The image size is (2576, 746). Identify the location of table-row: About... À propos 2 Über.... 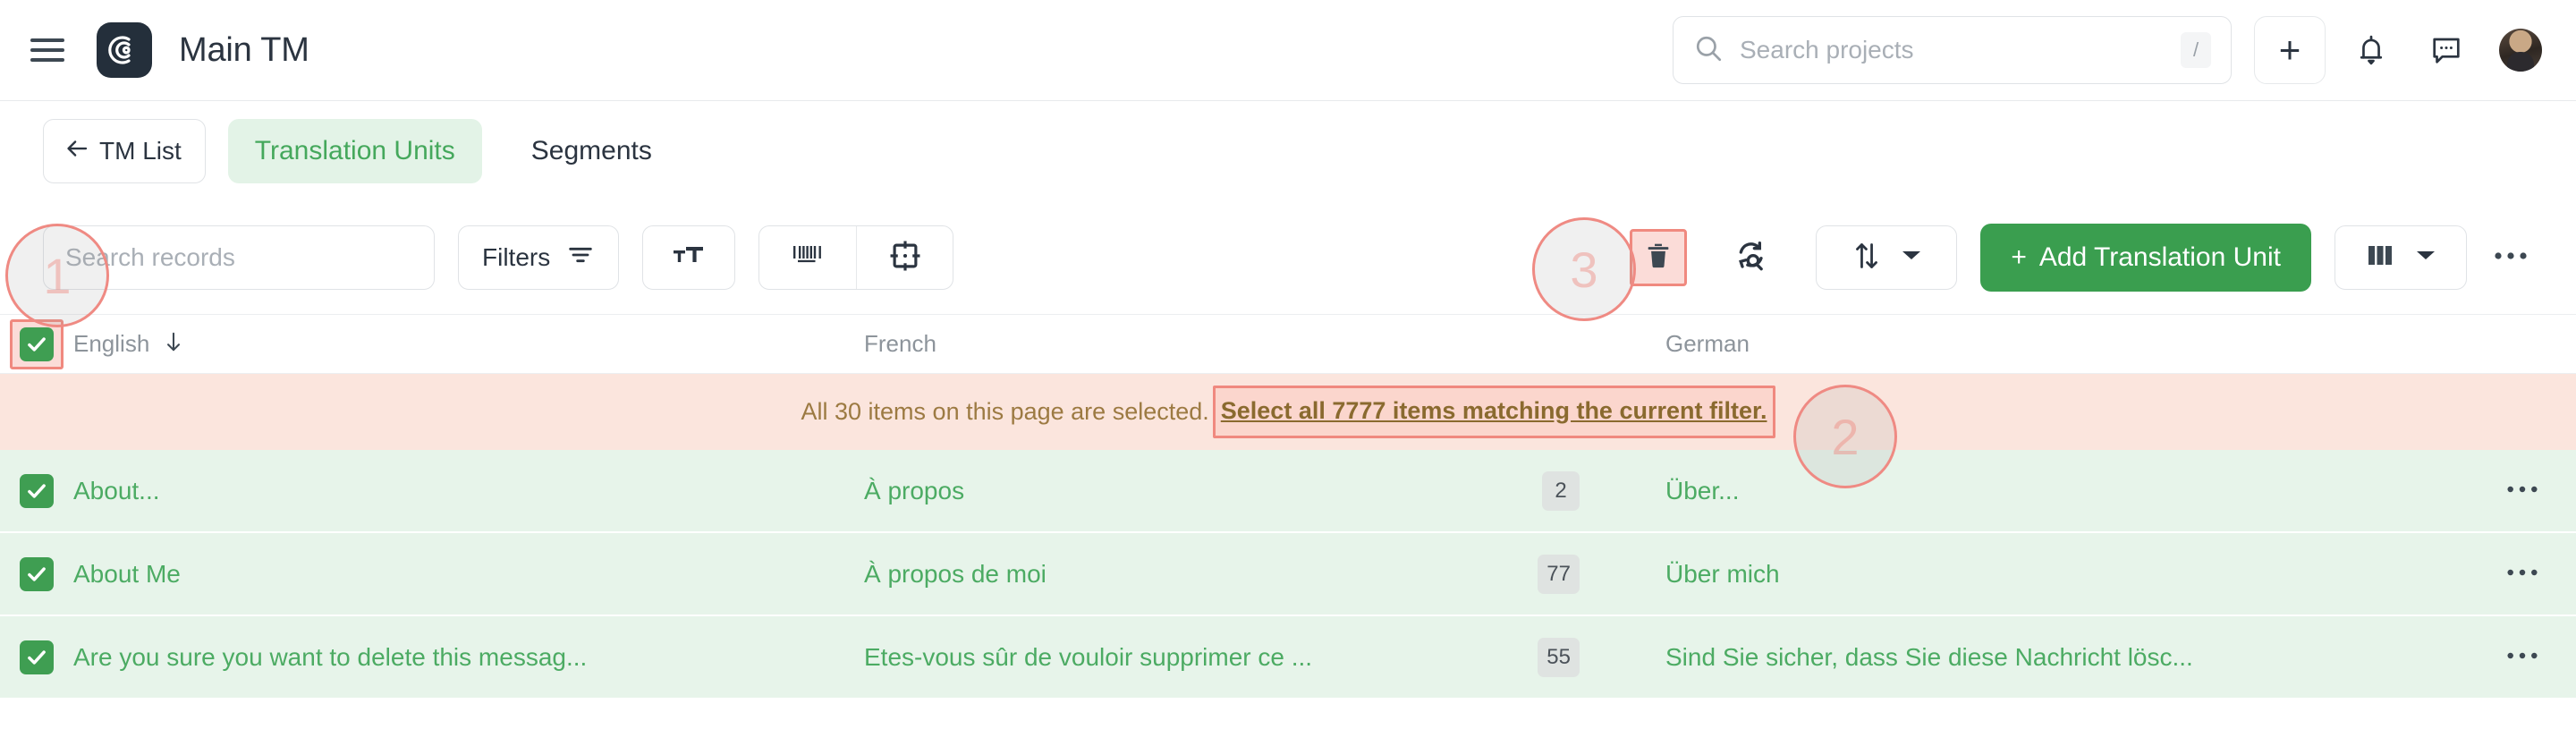
(1288, 492).